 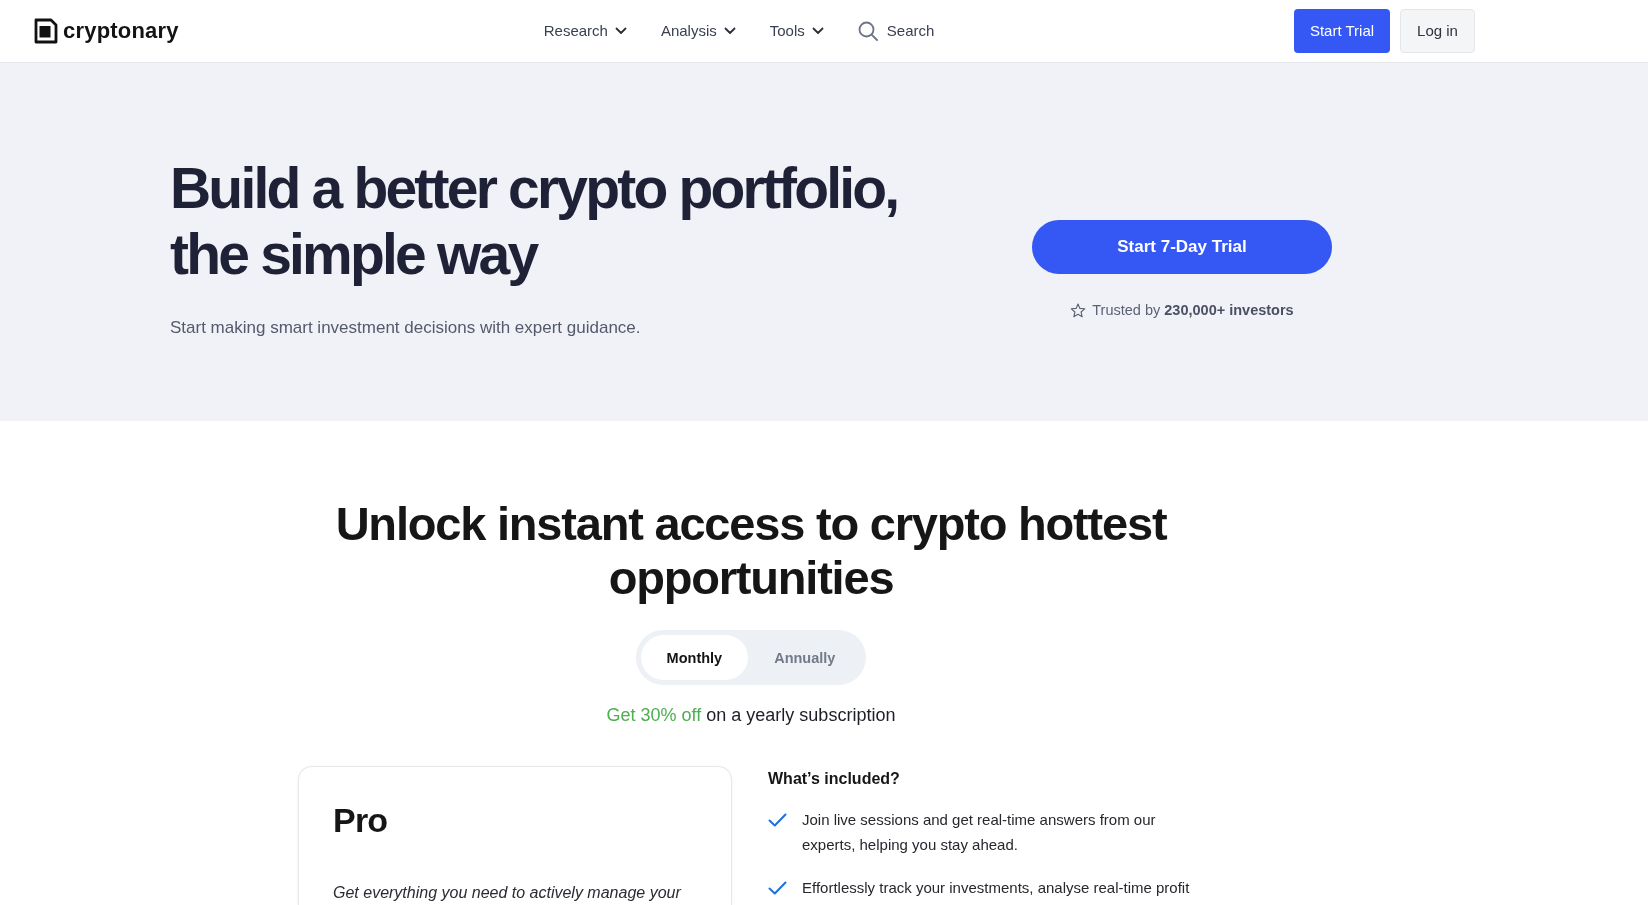 I want to click on star-icon, so click(x=1078, y=310).